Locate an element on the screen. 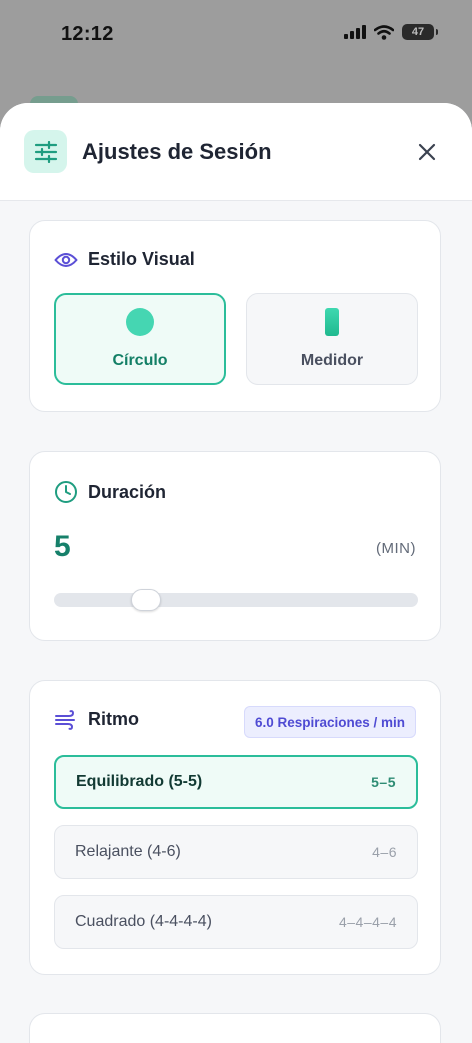 The width and height of the screenshot is (472, 1043). sheet-header: Ajustes de Sesión is located at coordinates (236, 152).